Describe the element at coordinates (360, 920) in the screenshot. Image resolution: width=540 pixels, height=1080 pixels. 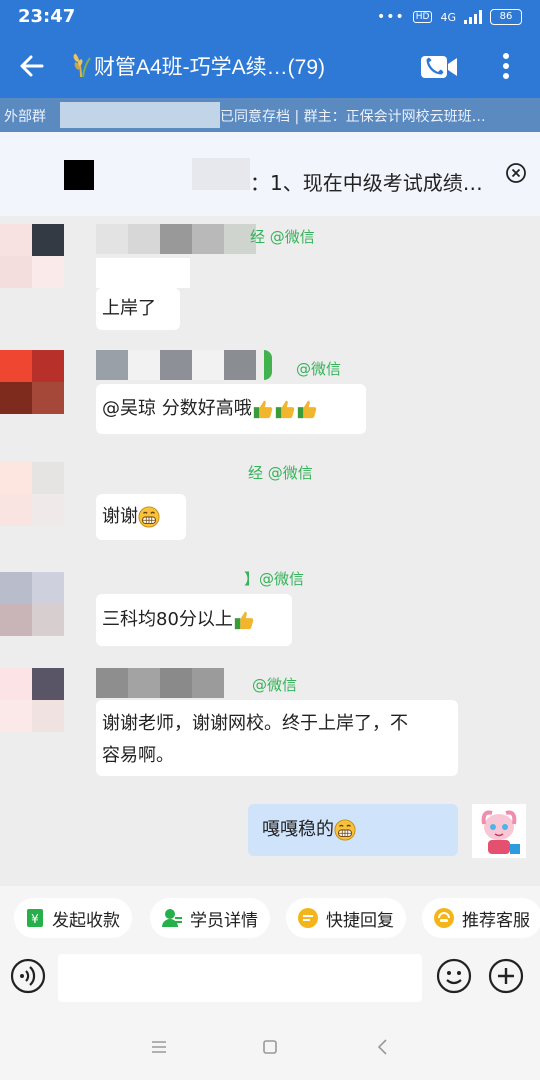
I see `chip-label: 快捷回复` at that location.